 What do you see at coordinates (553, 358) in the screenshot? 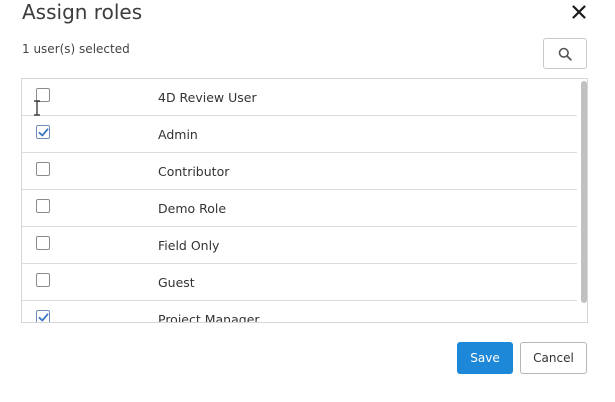
I see `cancel-button: Cancel` at bounding box center [553, 358].